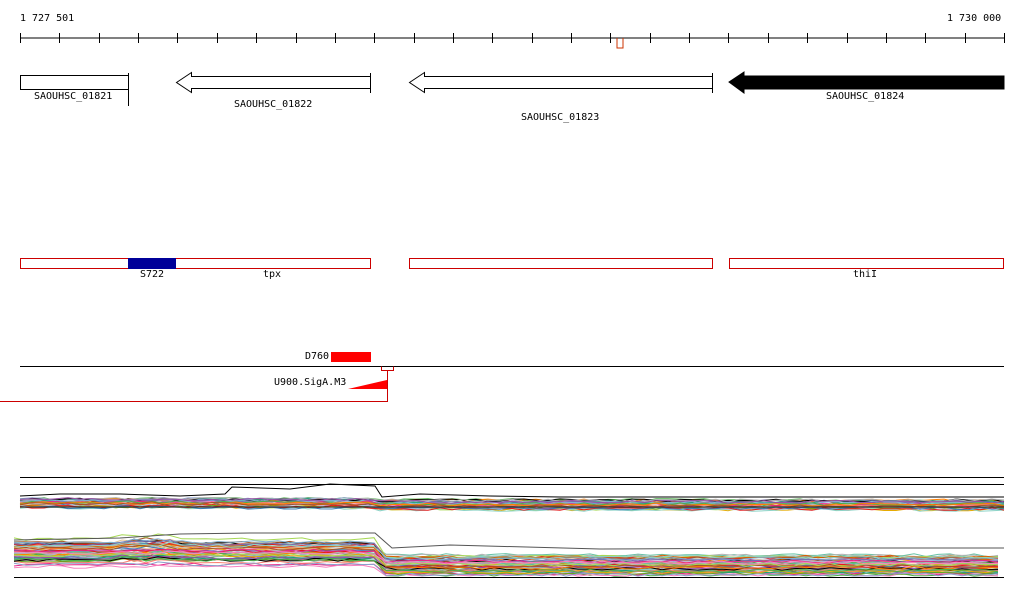 The image size is (1024, 611). What do you see at coordinates (508, 554) in the screenshot?
I see `lower-profile-lines` at bounding box center [508, 554].